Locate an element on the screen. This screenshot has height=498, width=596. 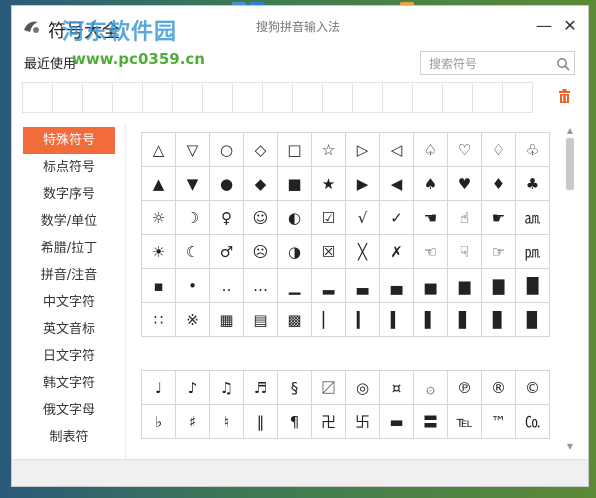
sidebar-category-item: 日文字符 is located at coordinates (69, 356).